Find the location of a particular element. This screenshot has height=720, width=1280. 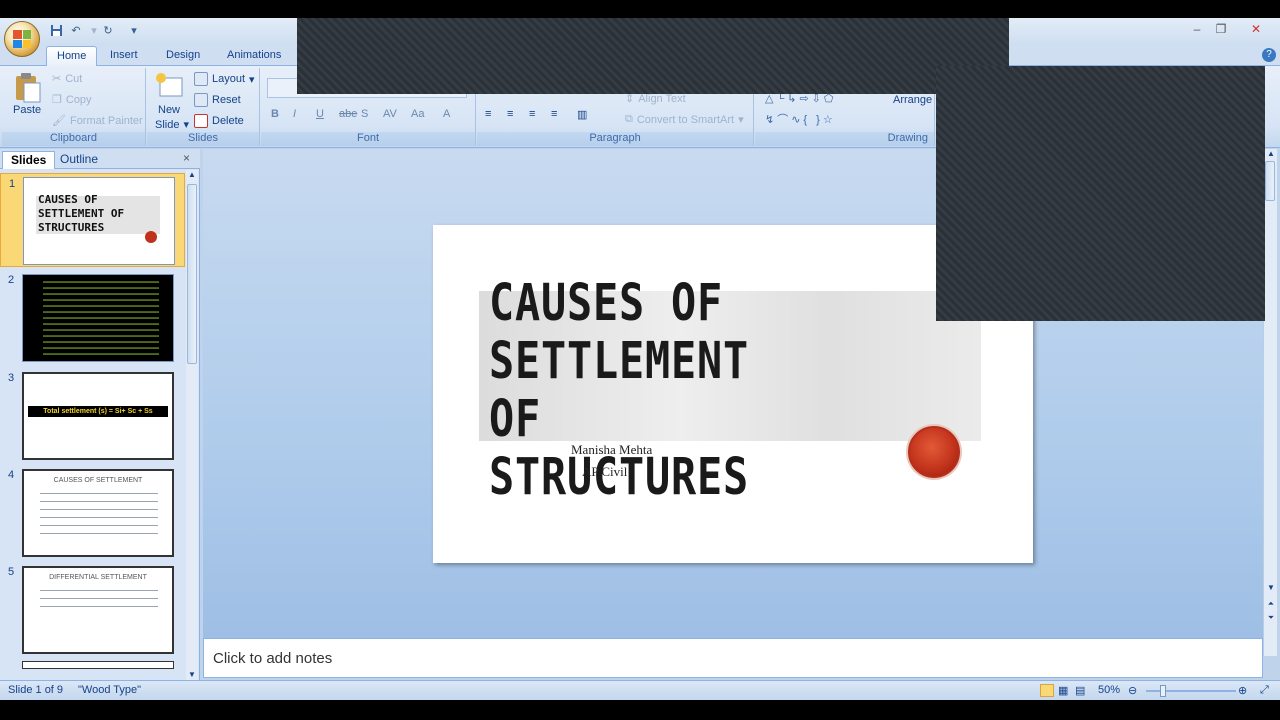

bold-button: B is located at coordinates (275, 114).